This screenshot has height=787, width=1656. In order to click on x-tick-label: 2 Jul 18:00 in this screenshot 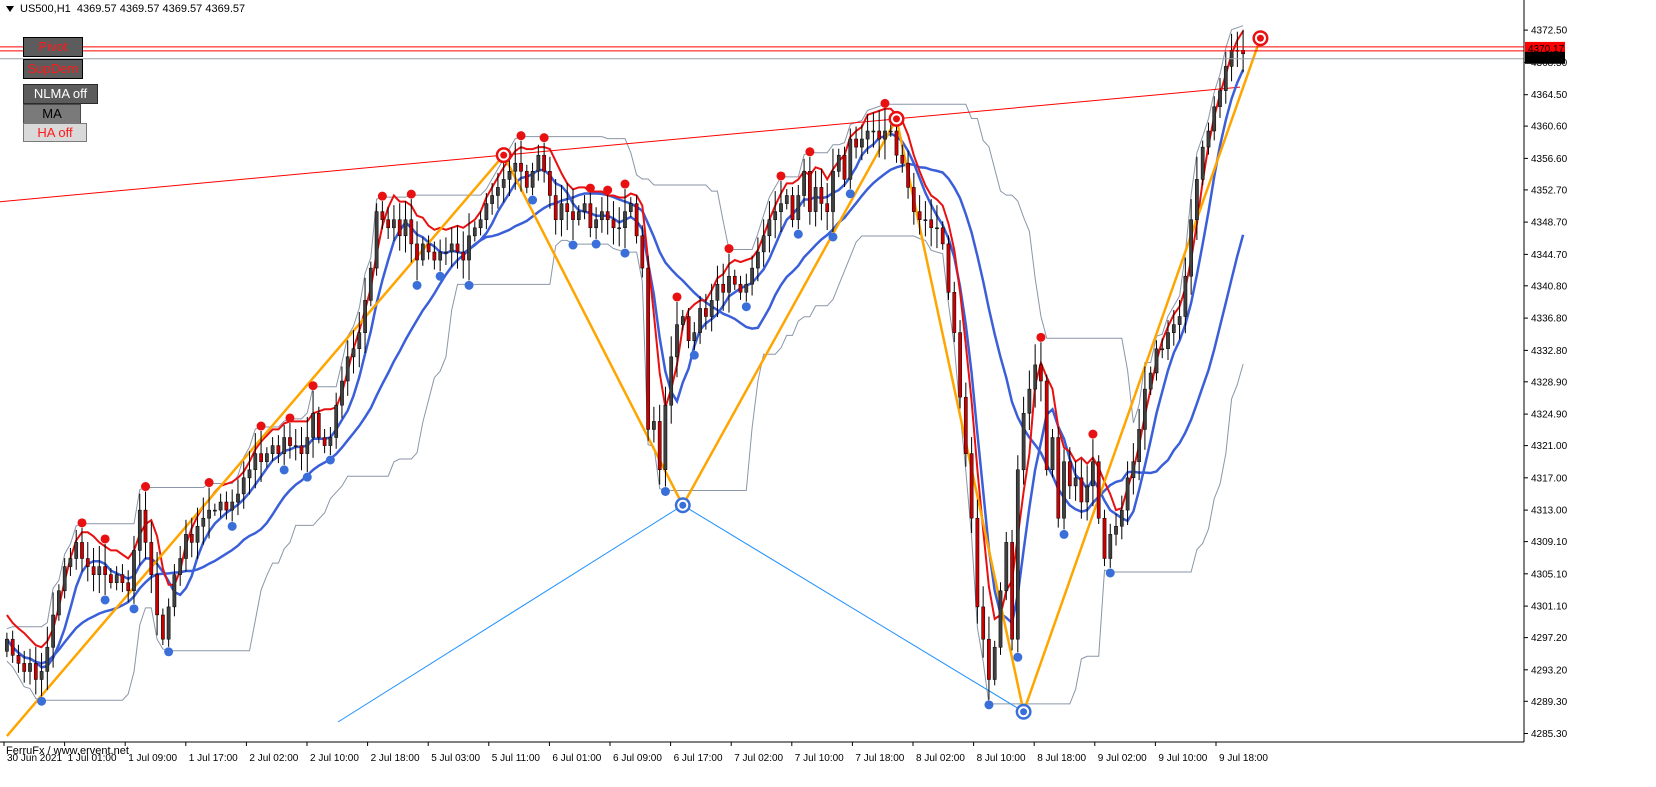, I will do `click(395, 758)`.